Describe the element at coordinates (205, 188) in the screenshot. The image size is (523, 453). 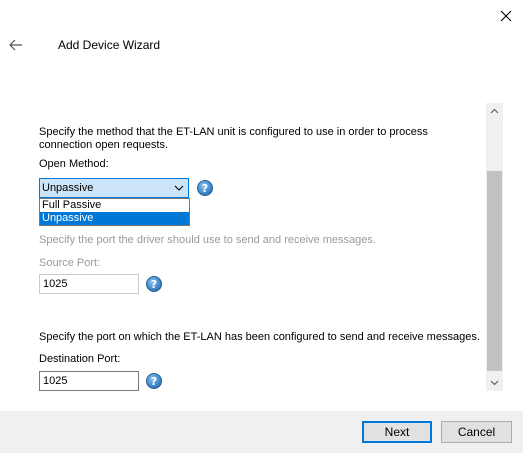
I see `open-method-help-icon: ?` at that location.